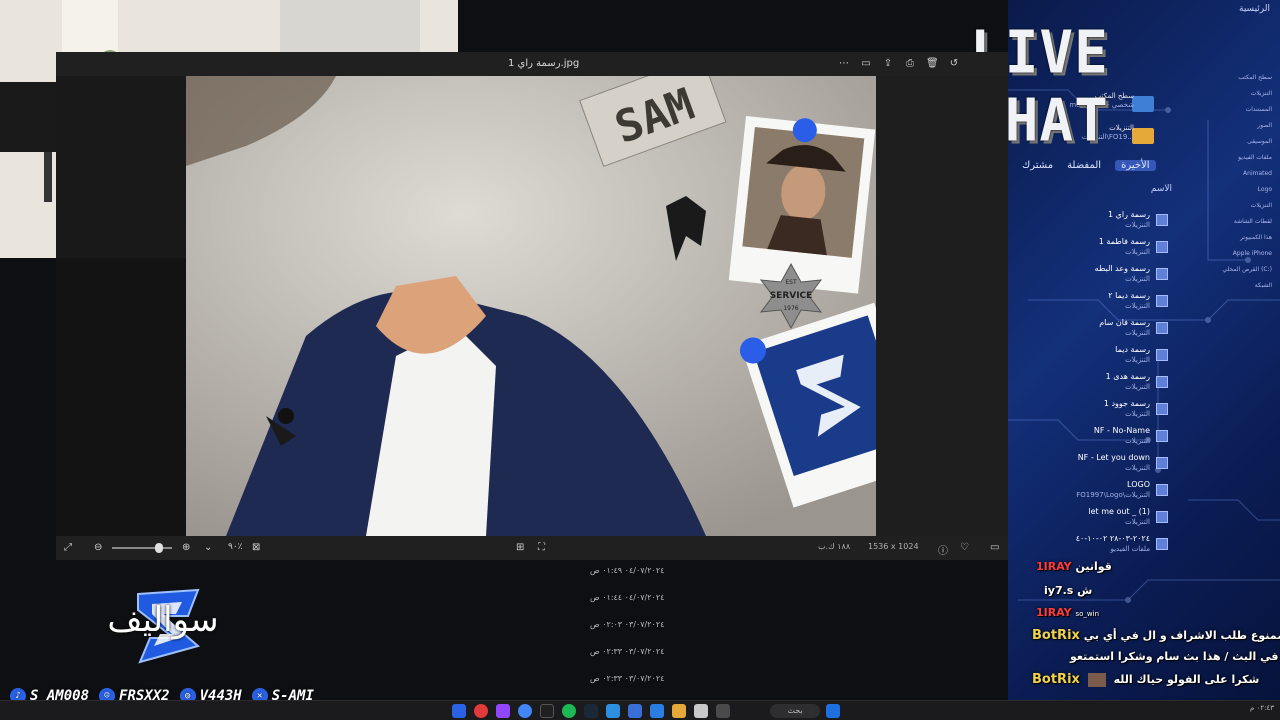 The width and height of the screenshot is (1280, 720). Describe the element at coordinates (1237, 174) in the screenshot. I see `nav-pane-item: Animated` at that location.